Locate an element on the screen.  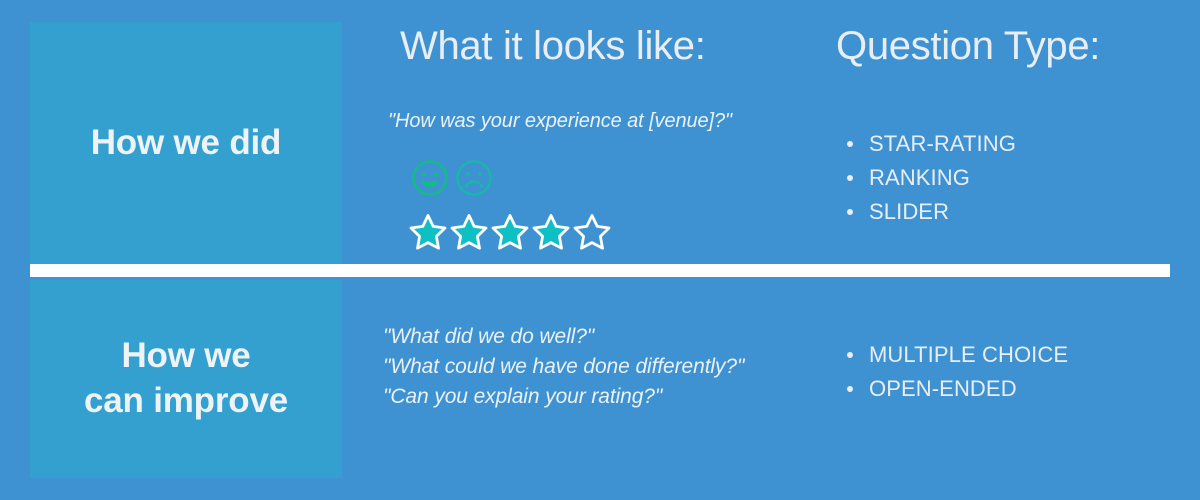
list-item: STAR-RATING is located at coordinates (930, 144).